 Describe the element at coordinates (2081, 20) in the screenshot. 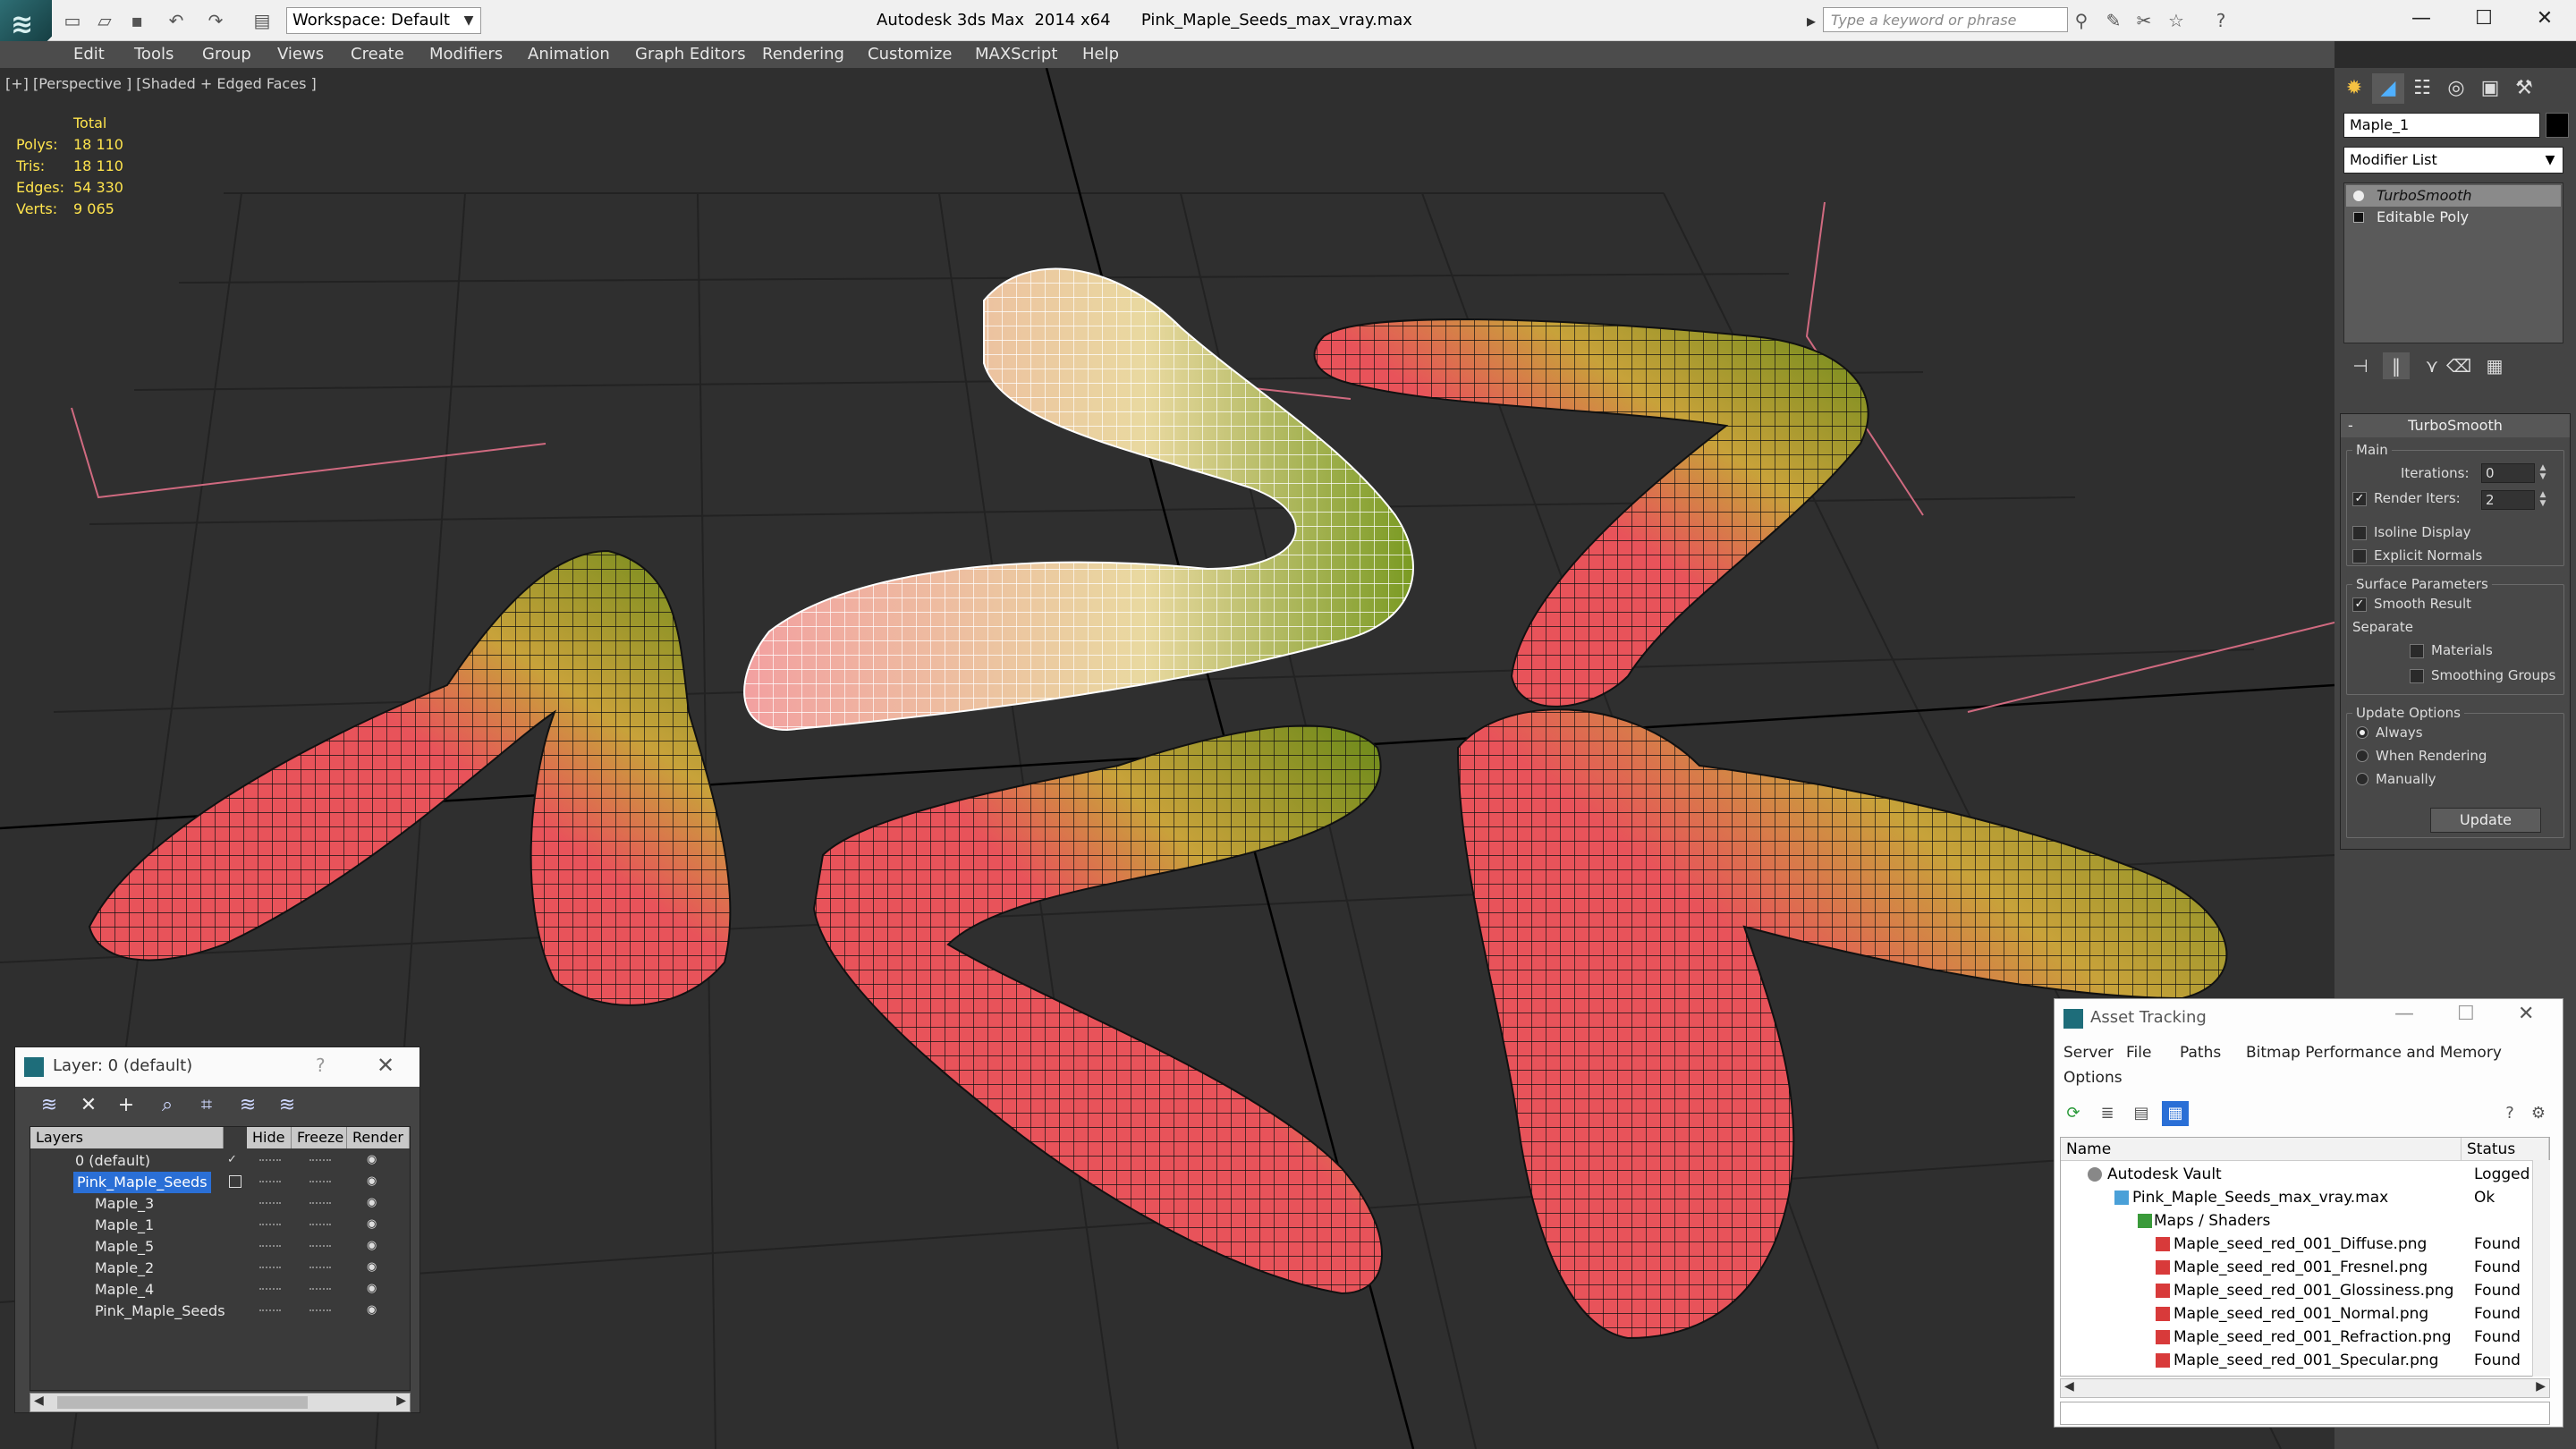

I see `binoculars-icon: ⚲` at that location.